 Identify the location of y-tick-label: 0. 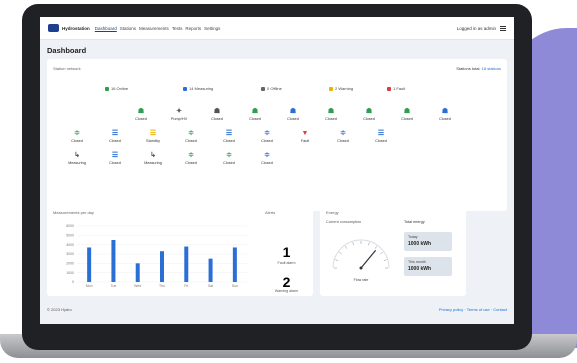
(73, 282).